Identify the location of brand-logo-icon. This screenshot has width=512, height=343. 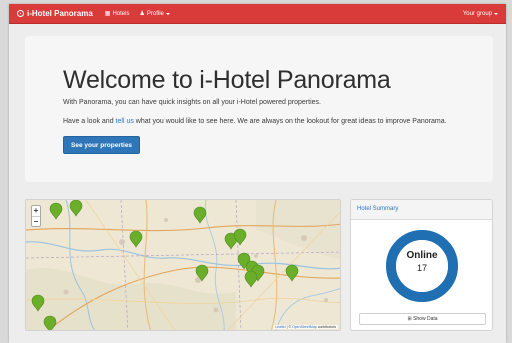
(20, 13).